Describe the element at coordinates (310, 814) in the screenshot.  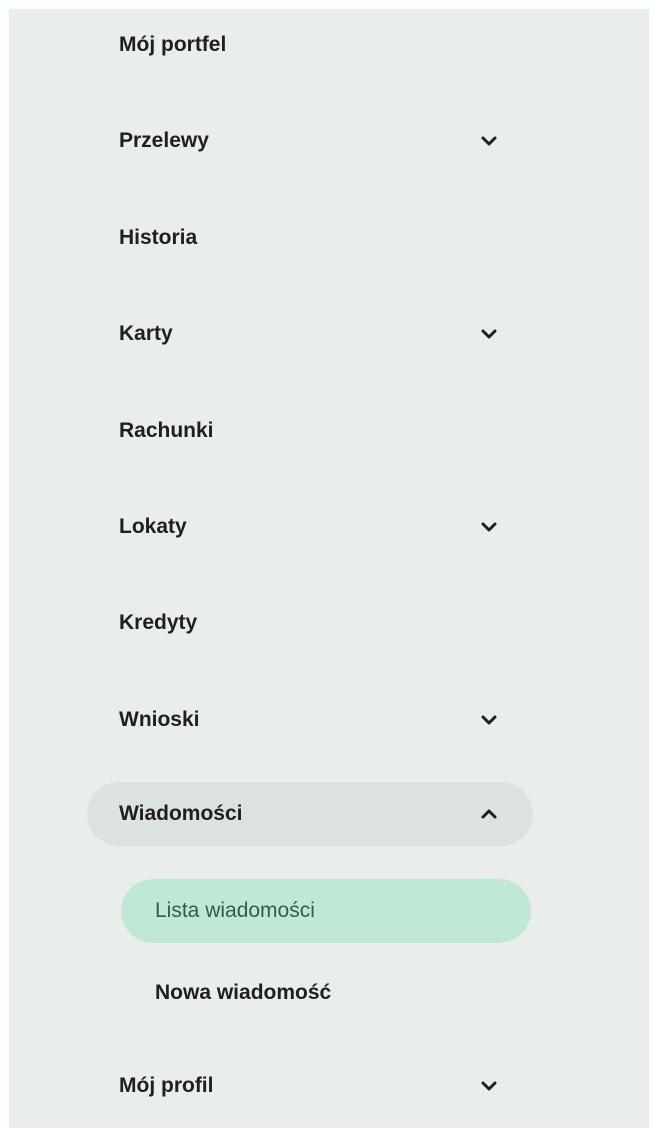
I see `nav-item-messages: Wiadomości` at that location.